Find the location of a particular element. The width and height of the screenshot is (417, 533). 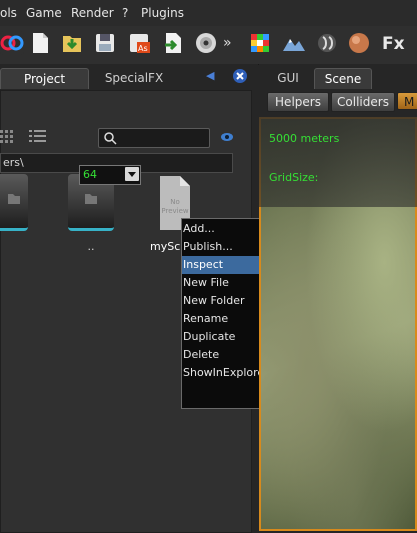

no-preview-text: No Preview is located at coordinates (175, 206).